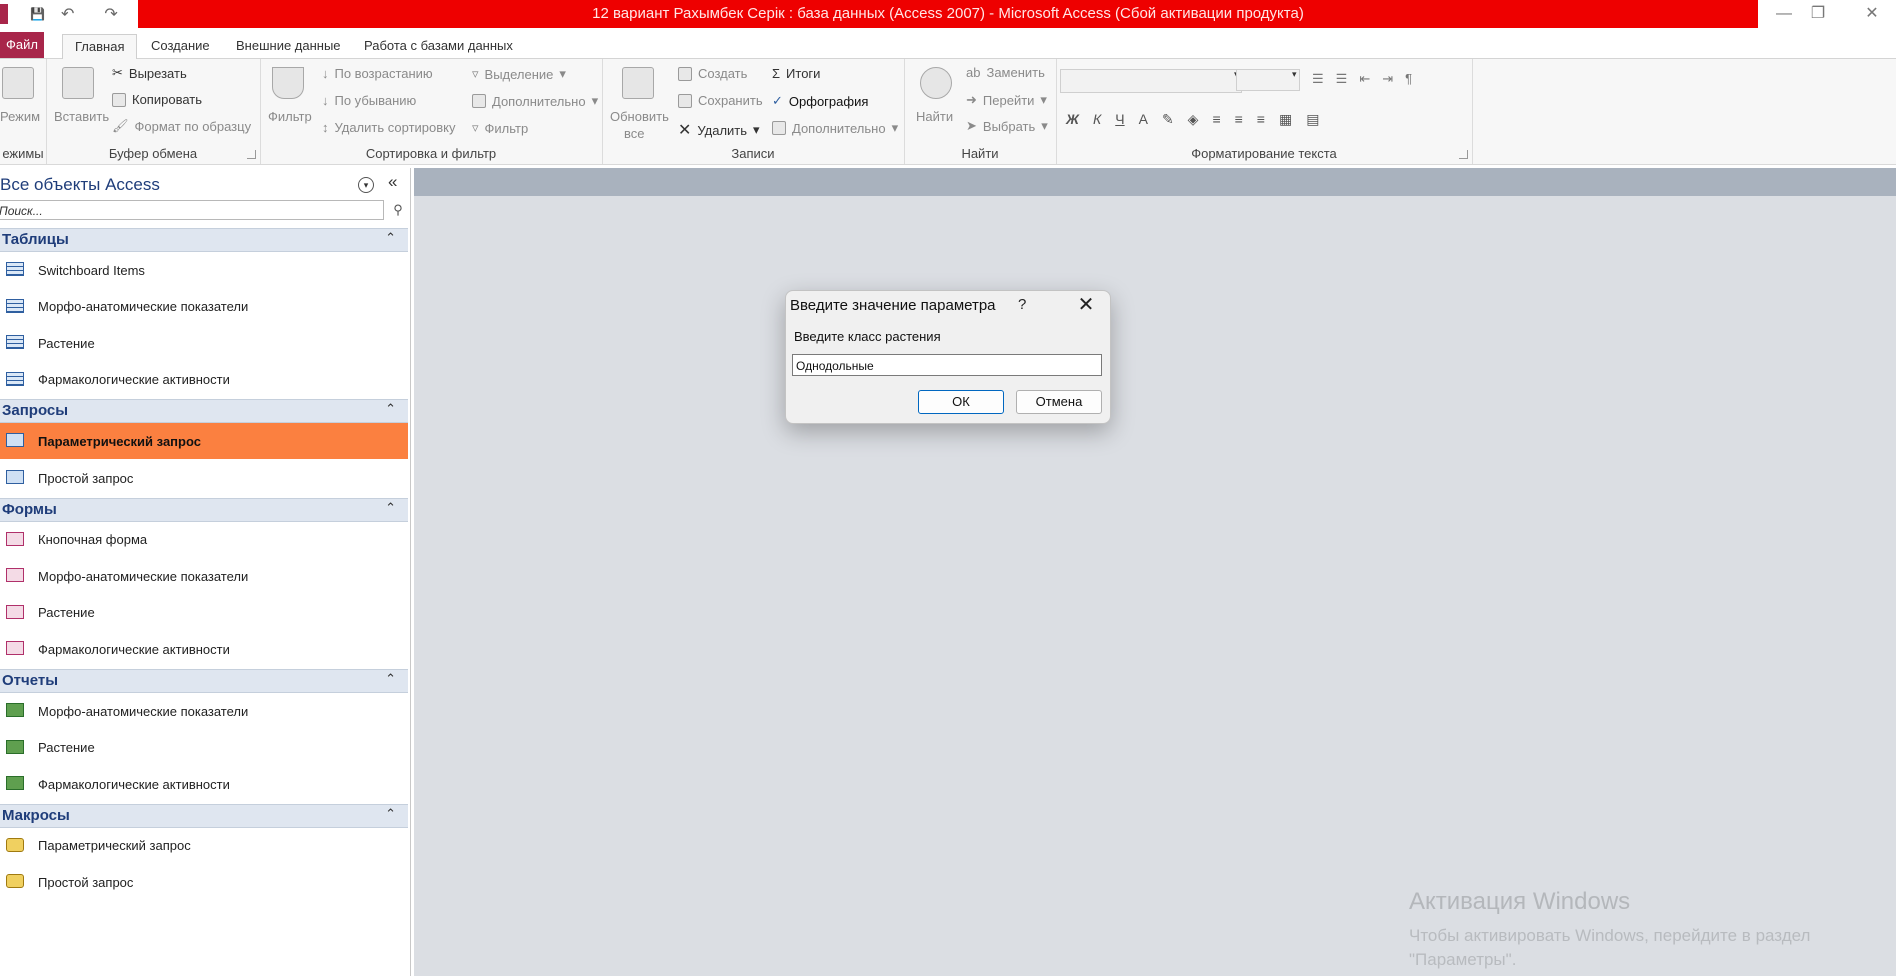 This screenshot has height=976, width=1896. What do you see at coordinates (1387, 79) in the screenshot?
I see `increase-indent-icon: ⇥` at bounding box center [1387, 79].